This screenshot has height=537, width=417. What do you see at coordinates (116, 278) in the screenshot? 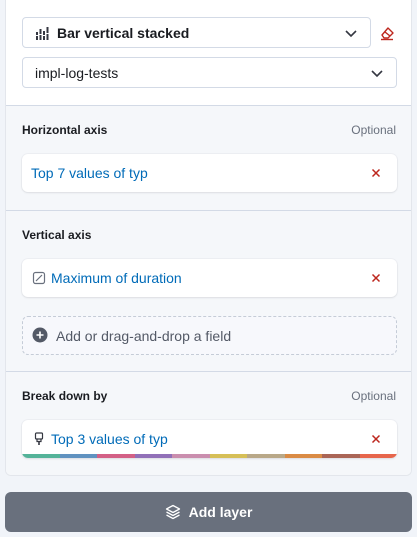
I see `dimension-label: Maximum of duration` at bounding box center [116, 278].